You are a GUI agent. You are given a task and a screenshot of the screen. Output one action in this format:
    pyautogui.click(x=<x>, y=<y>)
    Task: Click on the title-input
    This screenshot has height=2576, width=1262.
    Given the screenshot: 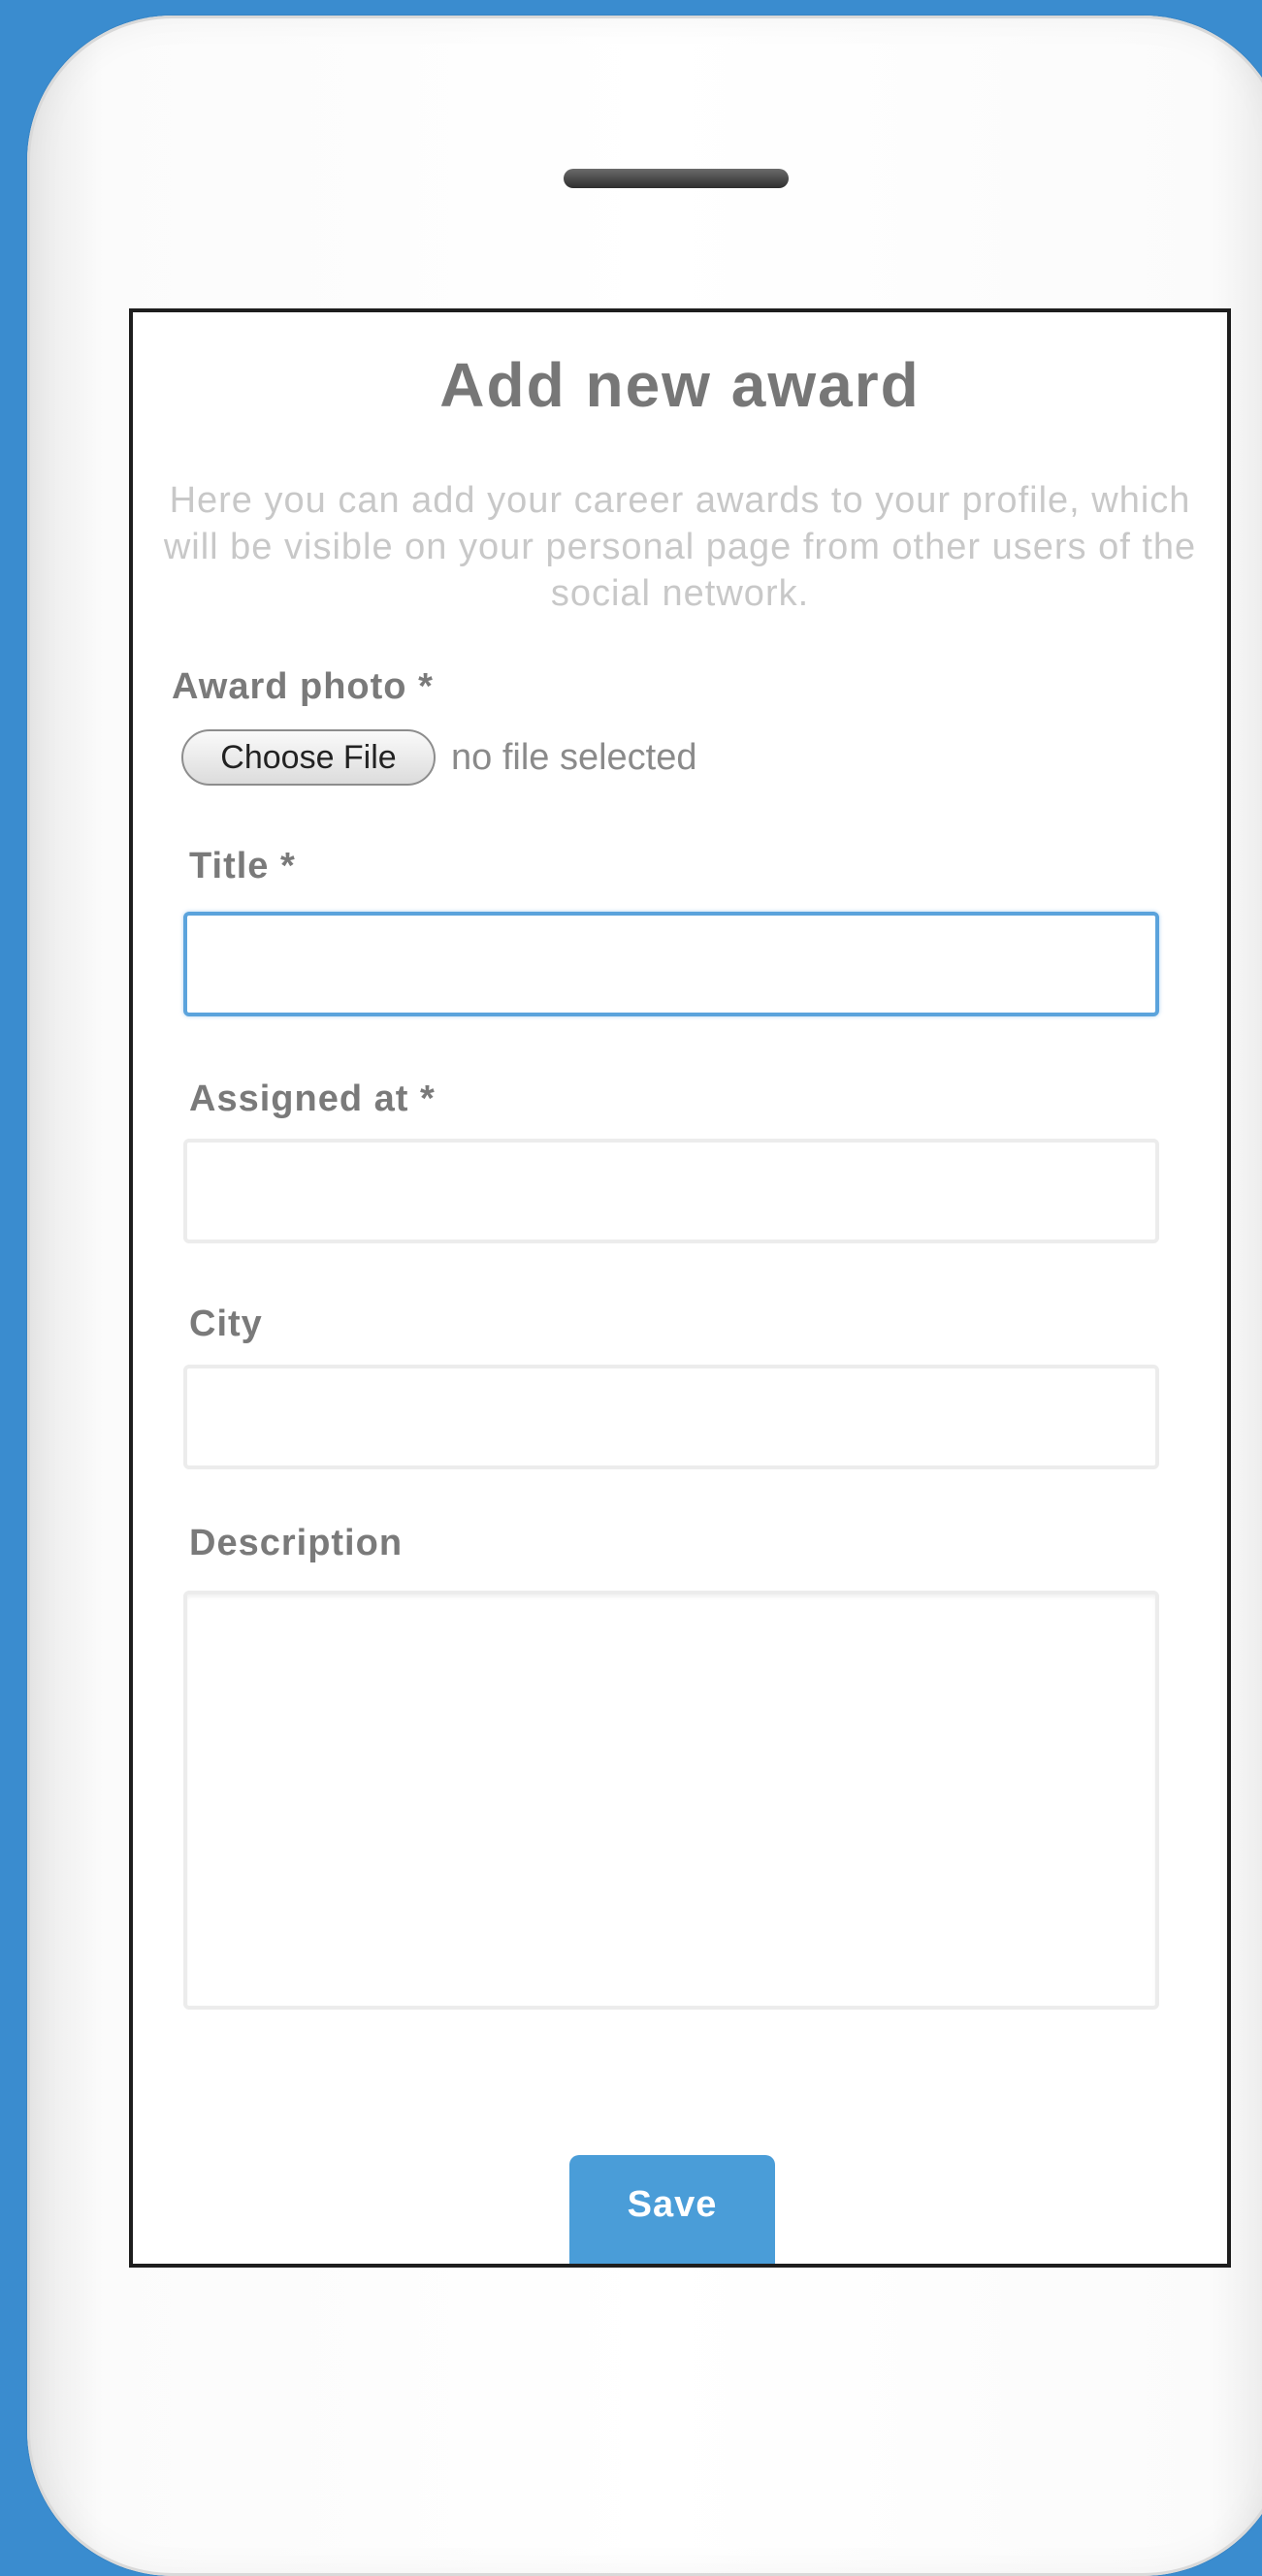 What is the action you would take?
    pyautogui.click(x=671, y=964)
    